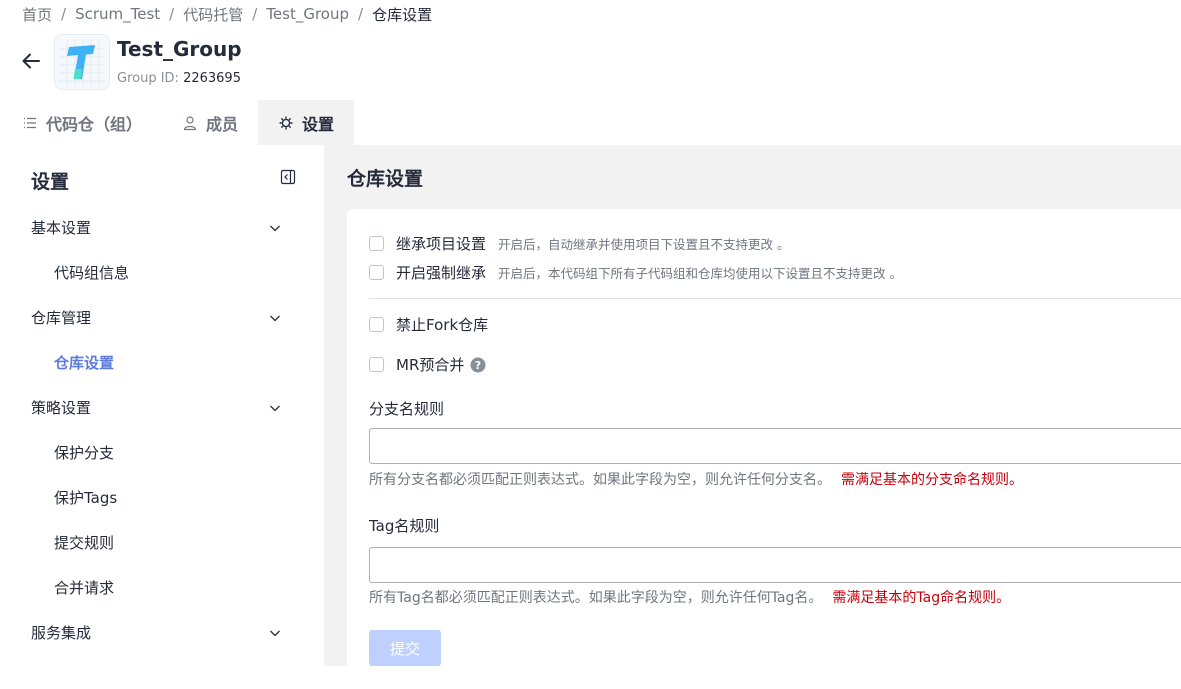  Describe the element at coordinates (162, 362) in the screenshot. I see `sidebar-item-repo-settings: 仓库设置` at that location.